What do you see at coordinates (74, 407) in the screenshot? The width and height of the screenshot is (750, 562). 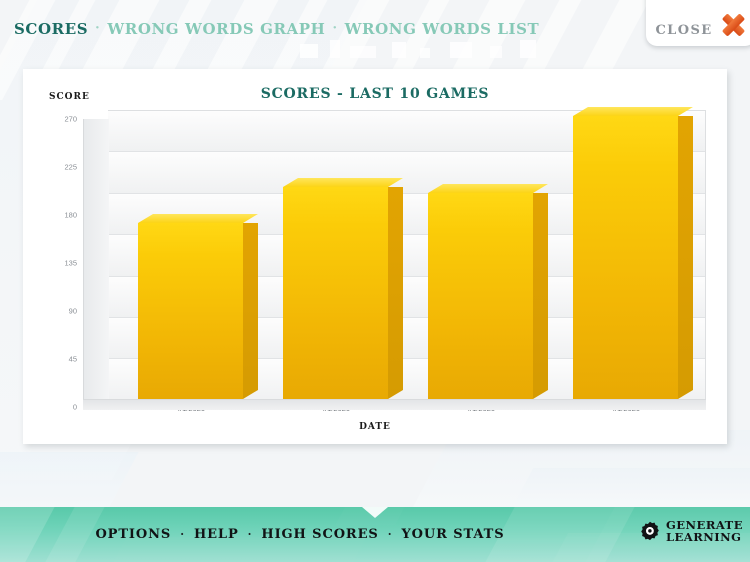 I see `y-tick-0: 0` at bounding box center [74, 407].